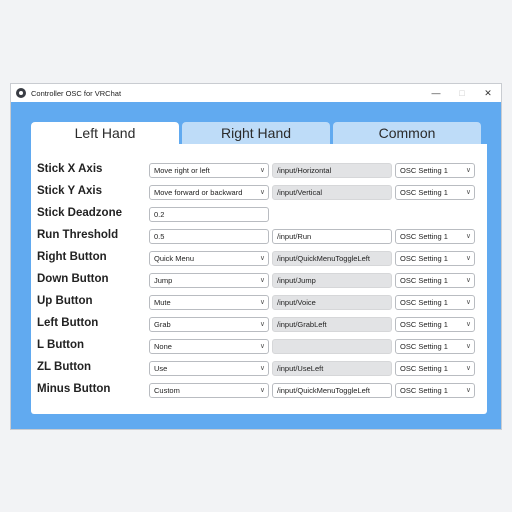 The image size is (512, 512). I want to click on window-controls: — □ ✕, so click(462, 93).